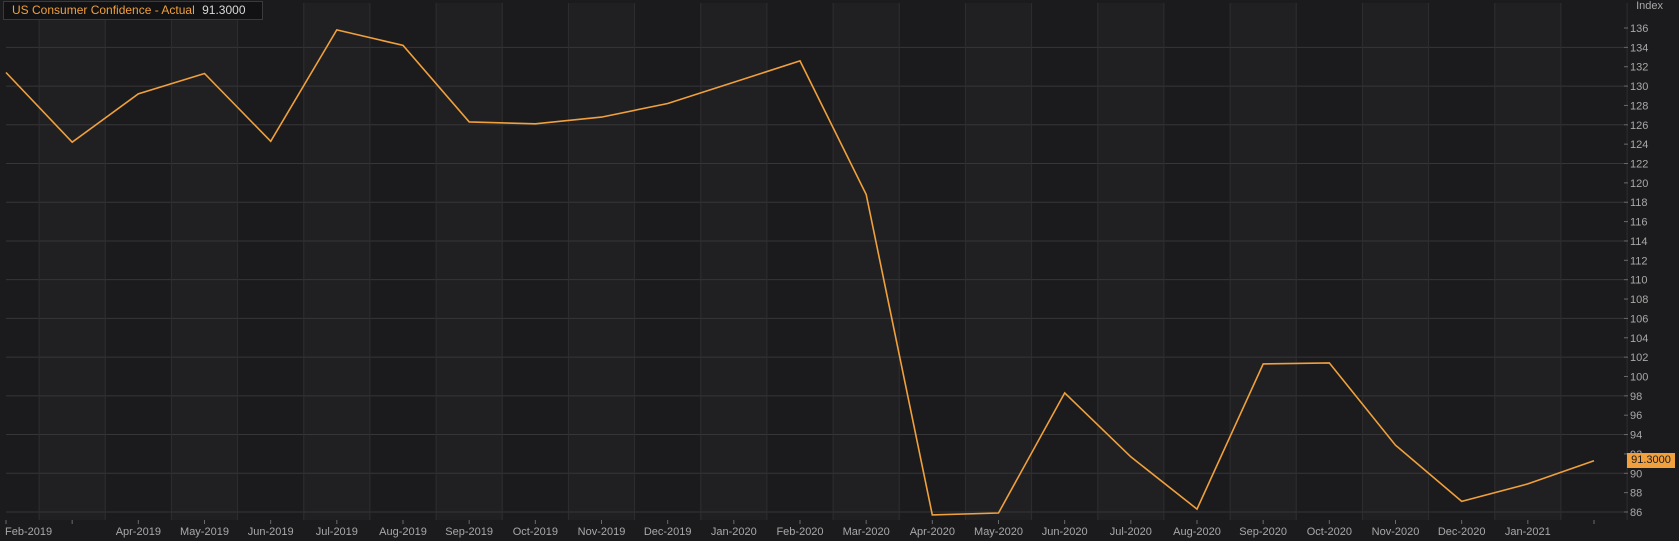 Image resolution: width=1679 pixels, height=541 pixels. I want to click on x-tick-label: Jun-2020, so click(1065, 532).